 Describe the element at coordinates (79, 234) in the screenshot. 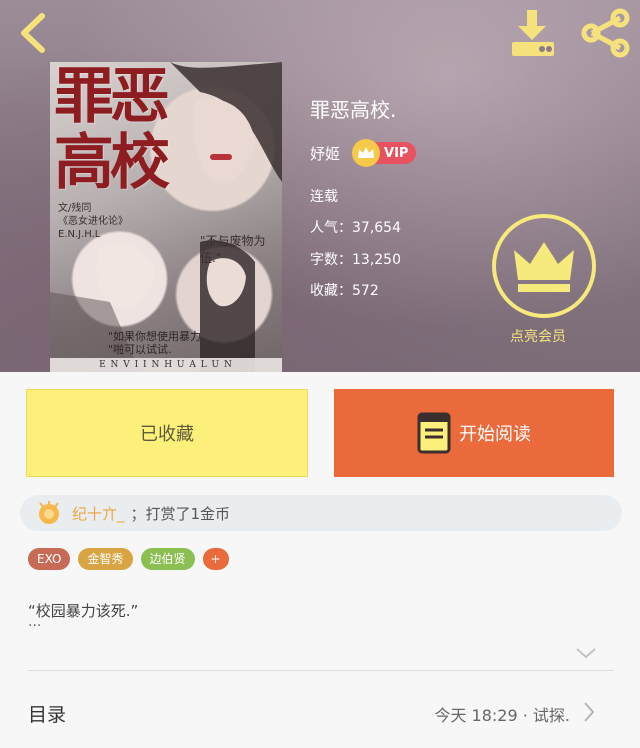

I see `cover-author-line: E.N.J.H.L` at that location.